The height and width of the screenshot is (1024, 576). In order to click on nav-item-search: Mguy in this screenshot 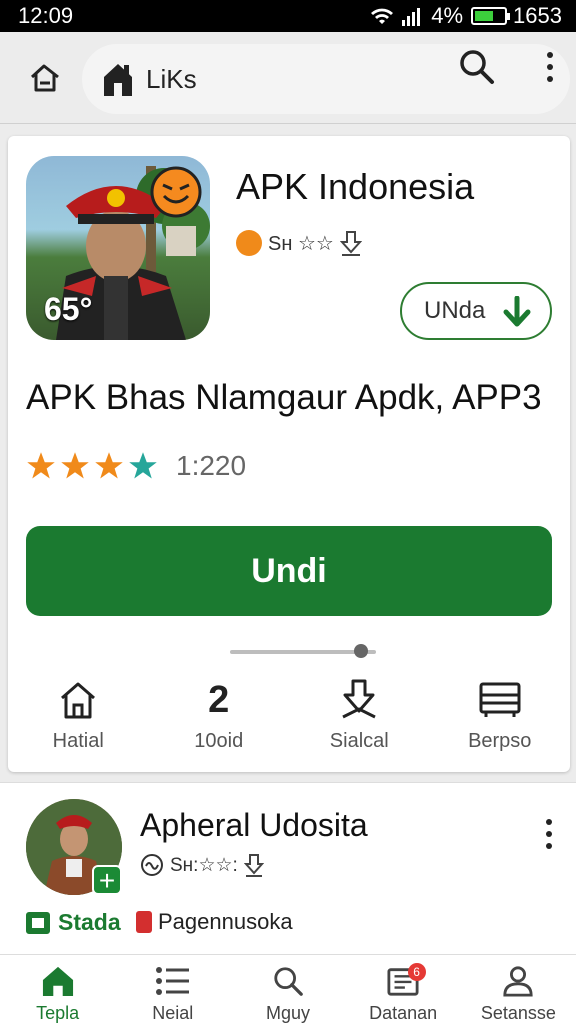, I will do `click(287, 989)`.